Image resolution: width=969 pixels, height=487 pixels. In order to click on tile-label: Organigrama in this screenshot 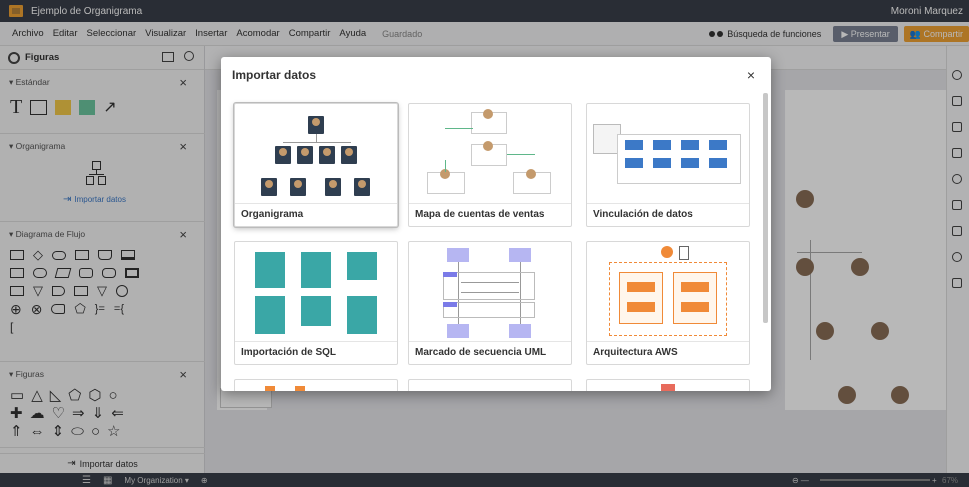, I will do `click(272, 214)`.